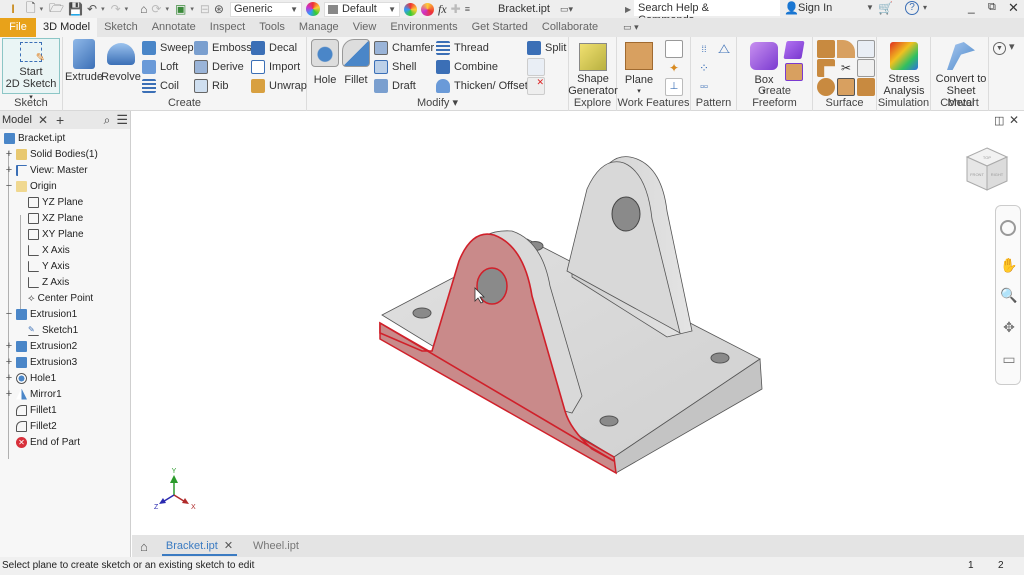 Image resolution: width=1024 pixels, height=575 pixels. What do you see at coordinates (404, 48) in the screenshot?
I see `chamfer-button: Chamfer` at bounding box center [404, 48].